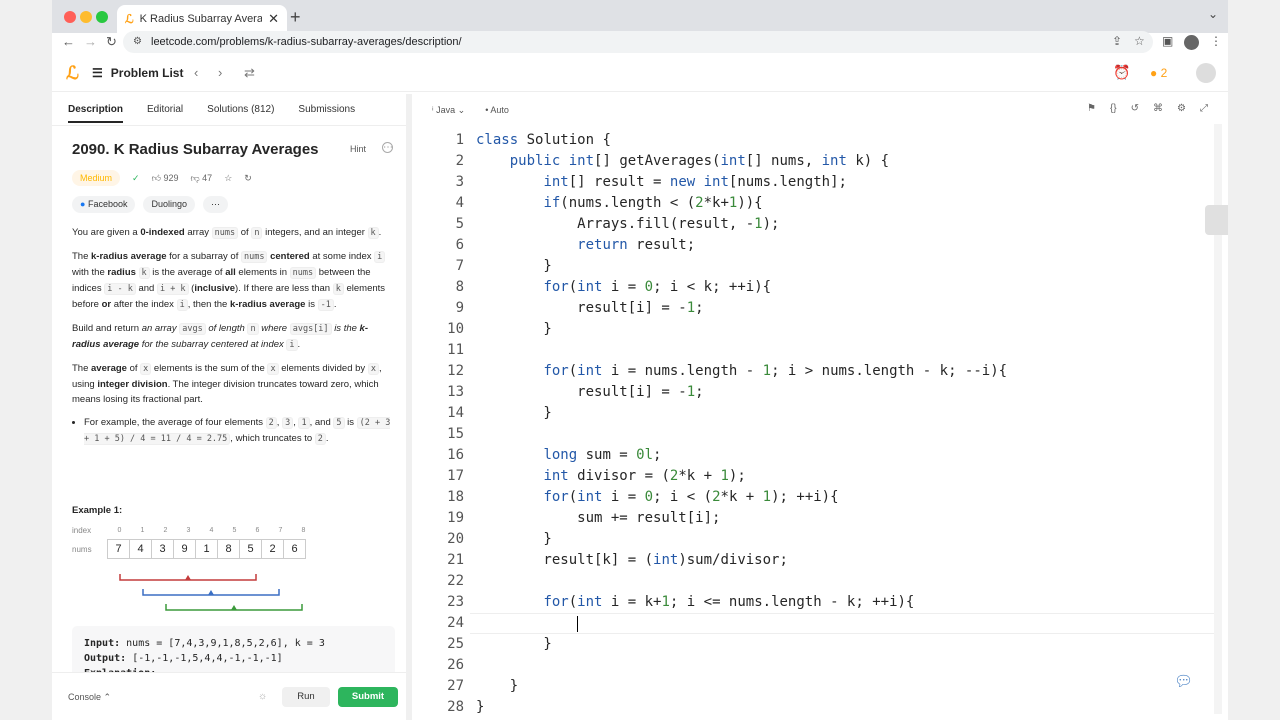  Describe the element at coordinates (499, 110) in the screenshot. I see `mode-label: Auto` at that location.